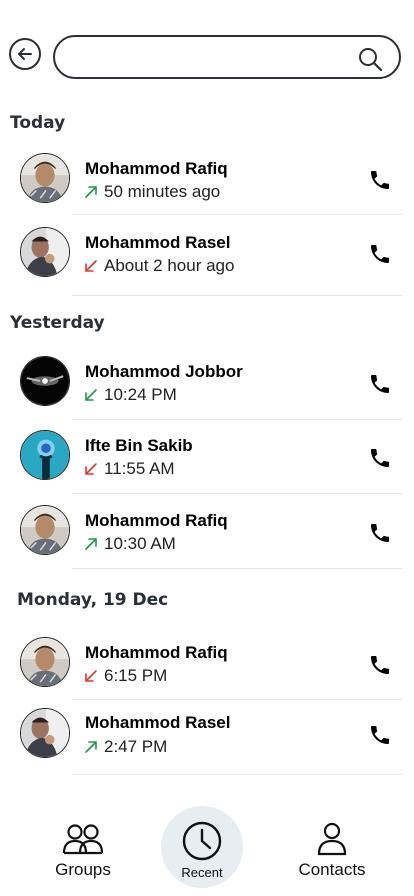 The width and height of the screenshot is (414, 896). Describe the element at coordinates (207, 664) in the screenshot. I see `call-row: Mohammod Rafiq 6:15 PM` at that location.